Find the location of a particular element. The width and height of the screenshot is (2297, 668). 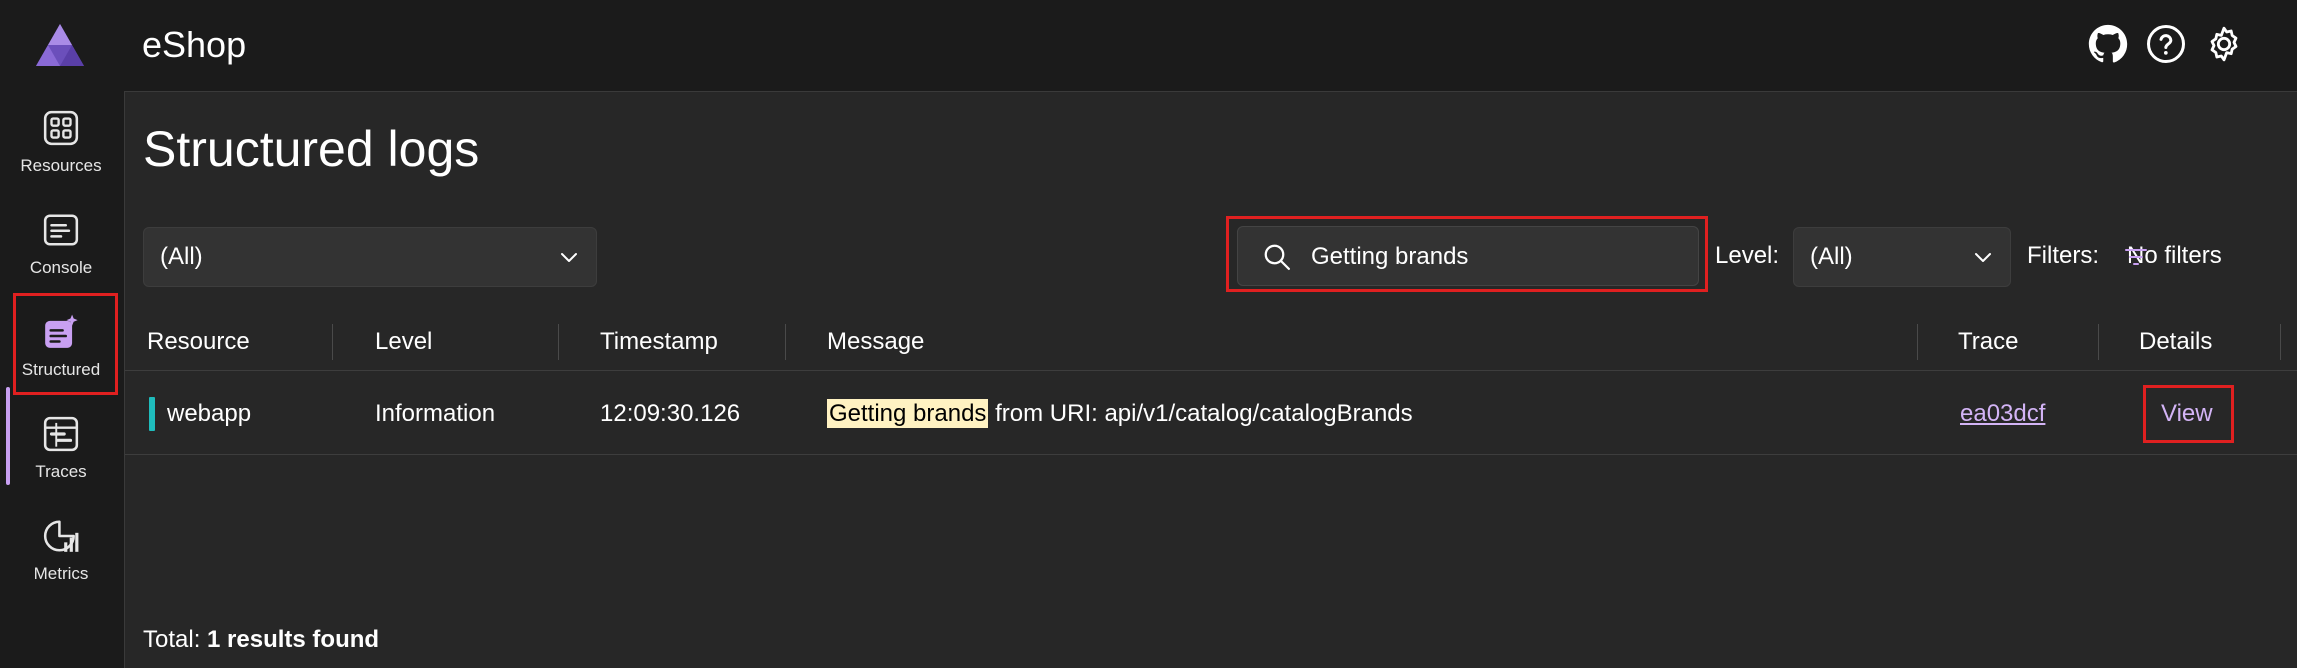

nav-label: Metrics is located at coordinates (61, 573).